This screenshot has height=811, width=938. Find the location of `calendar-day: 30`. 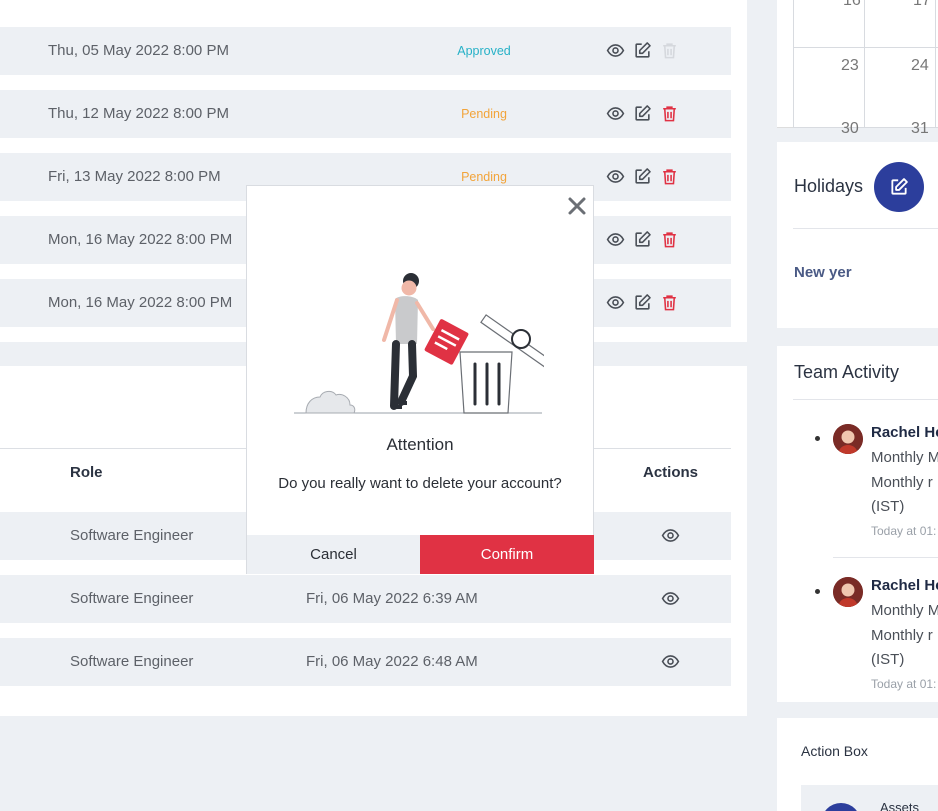

calendar-day: 30 is located at coordinates (850, 129).